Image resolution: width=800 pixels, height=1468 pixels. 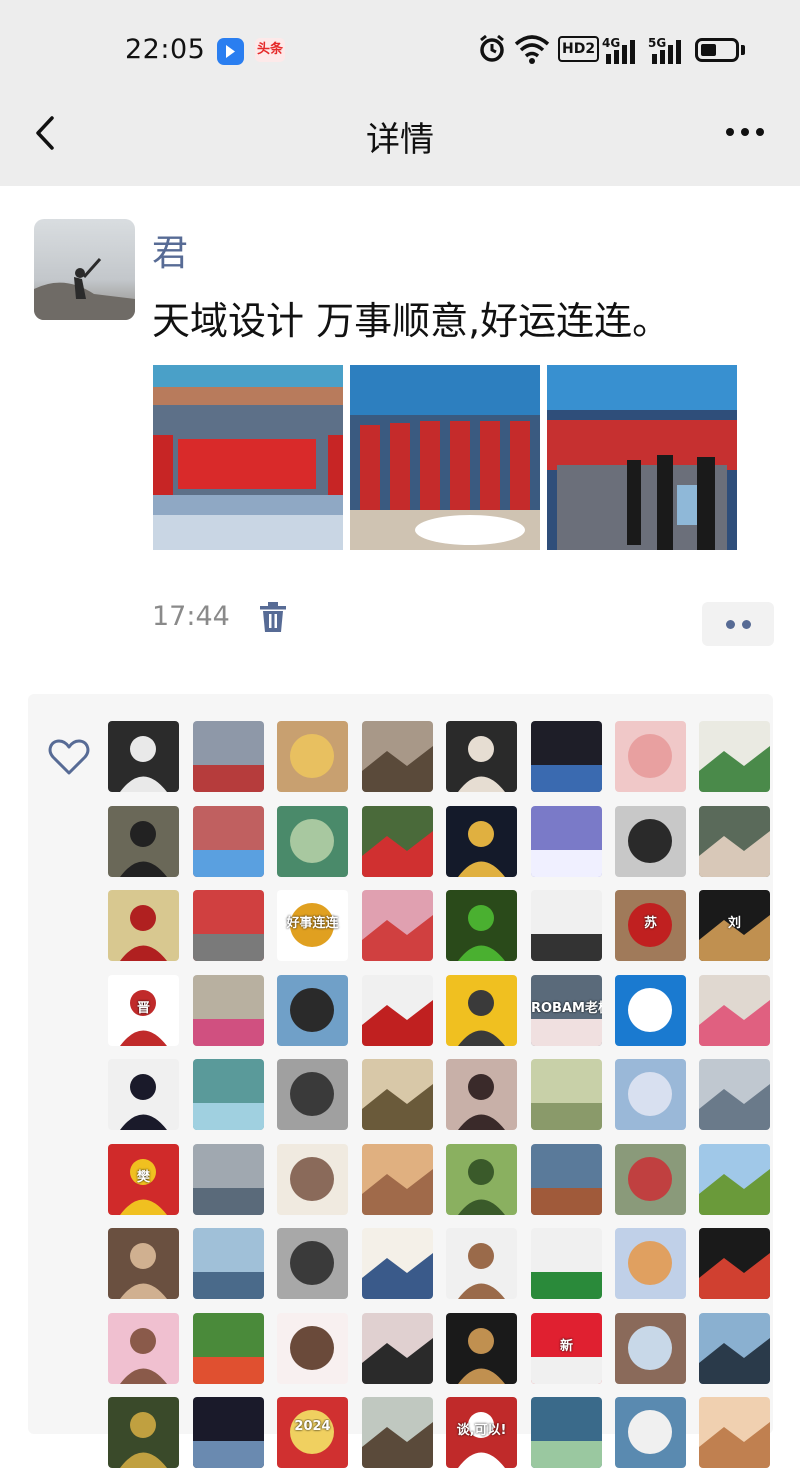 I want to click on liker-avatar-text: 苏, so click(x=650, y=923).